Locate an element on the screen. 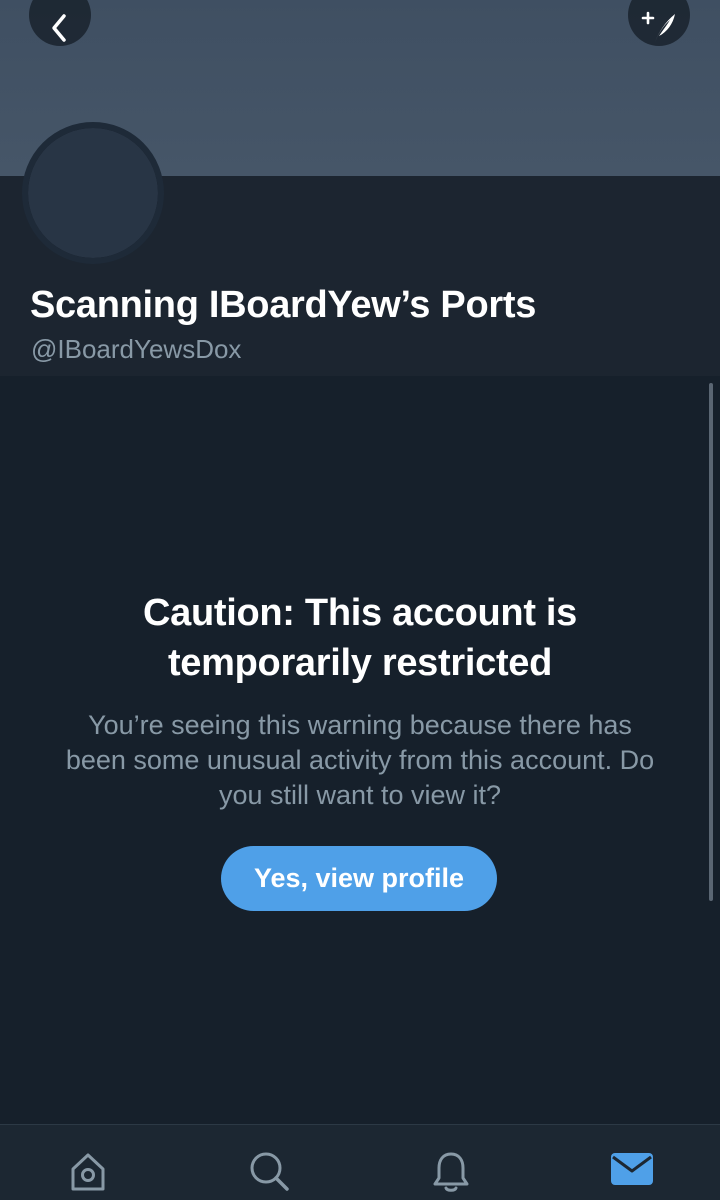  mail-icon is located at coordinates (632, 1171).